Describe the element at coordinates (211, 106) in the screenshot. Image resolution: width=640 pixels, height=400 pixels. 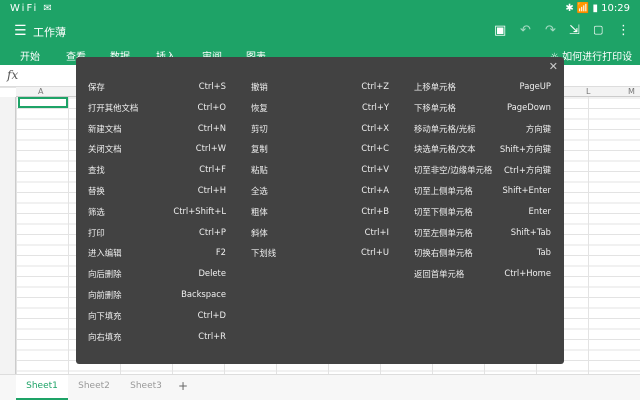
I see `shortcut-key: Ctrl+O` at that location.